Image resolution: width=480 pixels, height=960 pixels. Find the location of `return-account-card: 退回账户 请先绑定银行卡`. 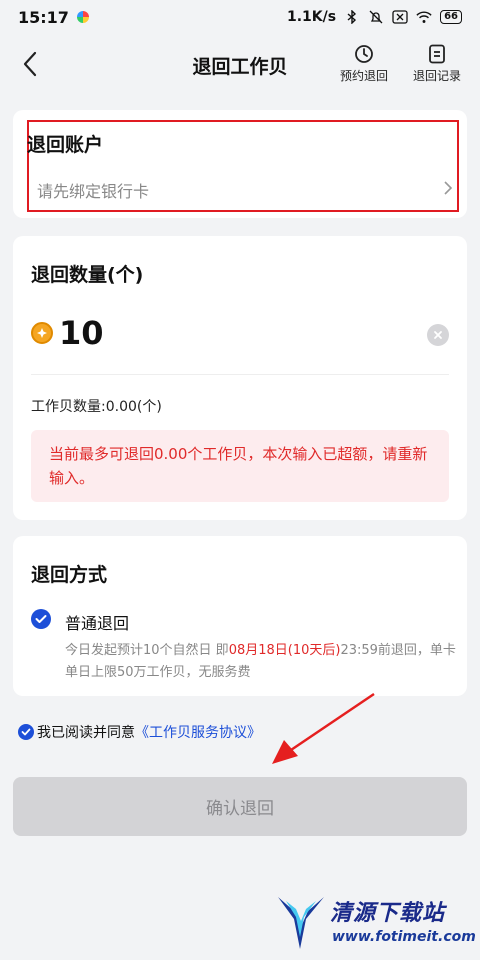

return-account-card: 退回账户 请先绑定银行卡 is located at coordinates (240, 164).